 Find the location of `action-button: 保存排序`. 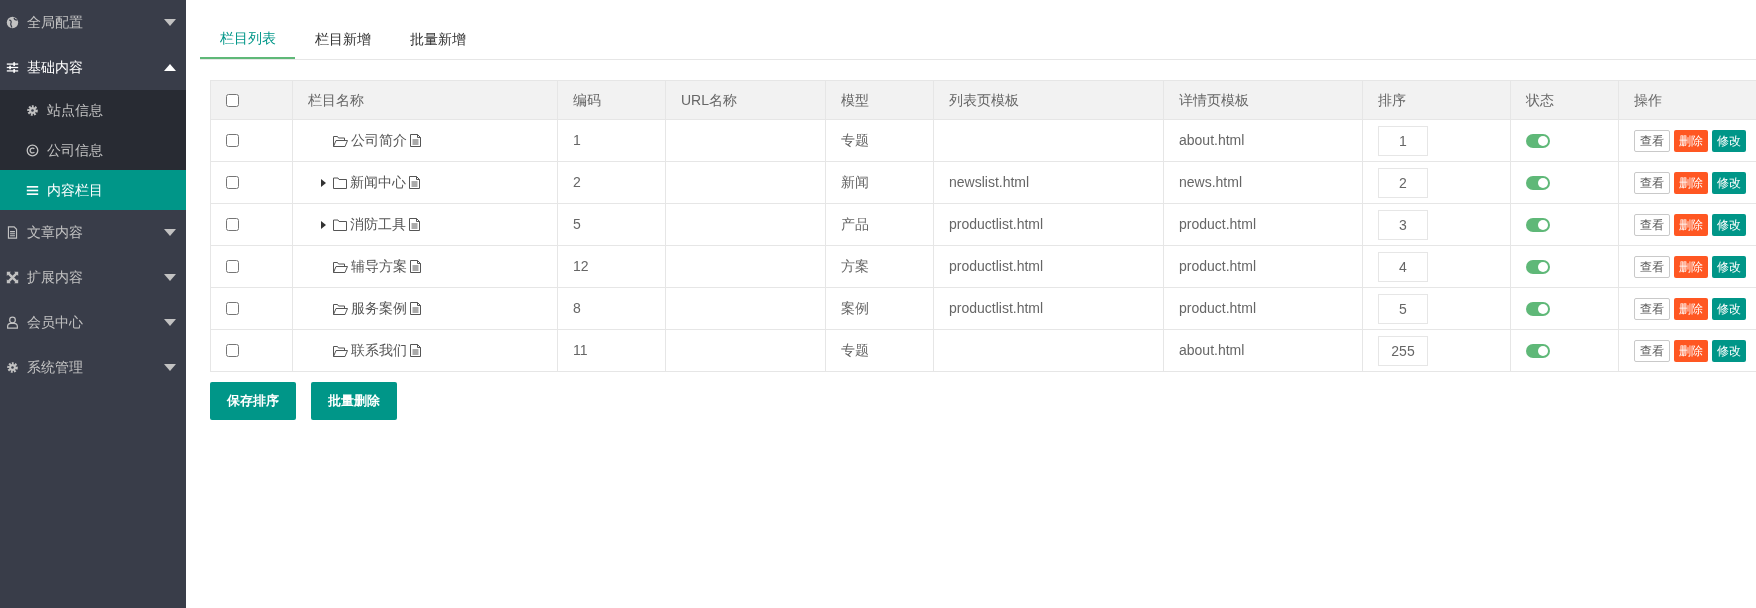

action-button: 保存排序 is located at coordinates (253, 401).